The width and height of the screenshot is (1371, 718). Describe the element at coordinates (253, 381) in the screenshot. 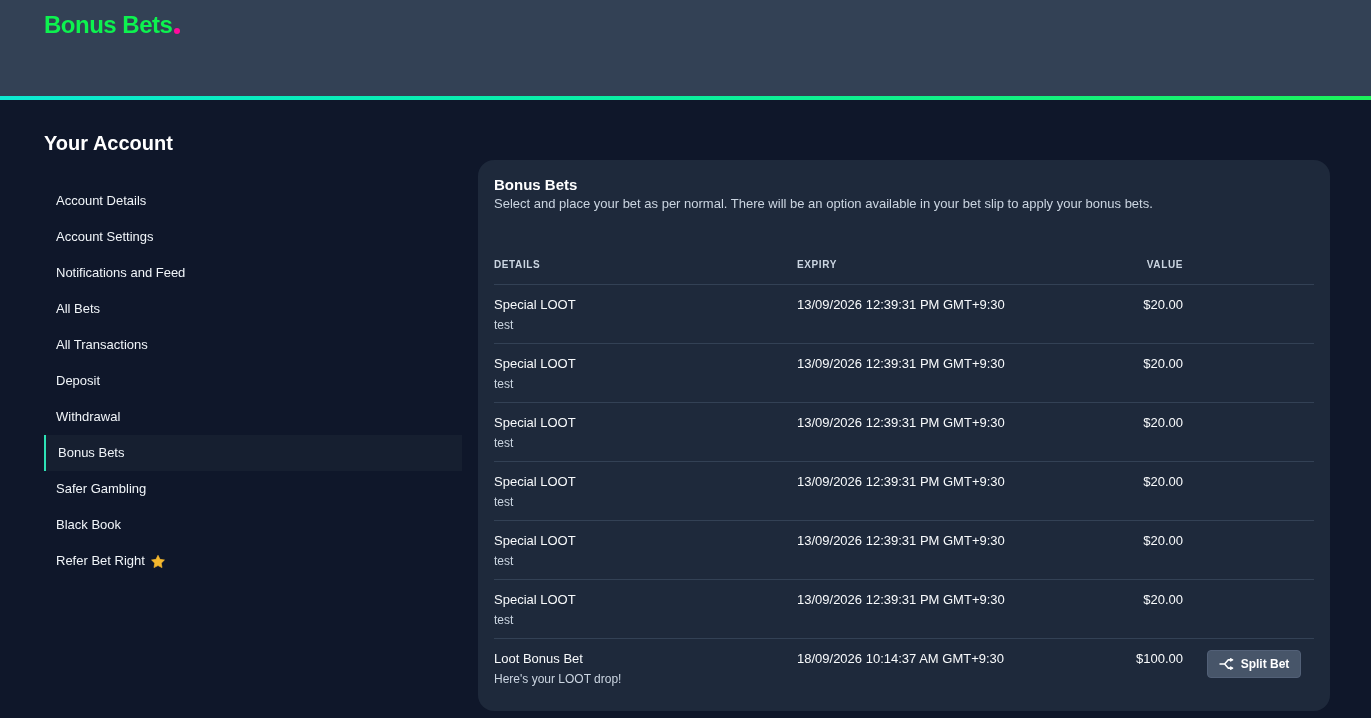

I see `sidebar-item: Deposit` at that location.